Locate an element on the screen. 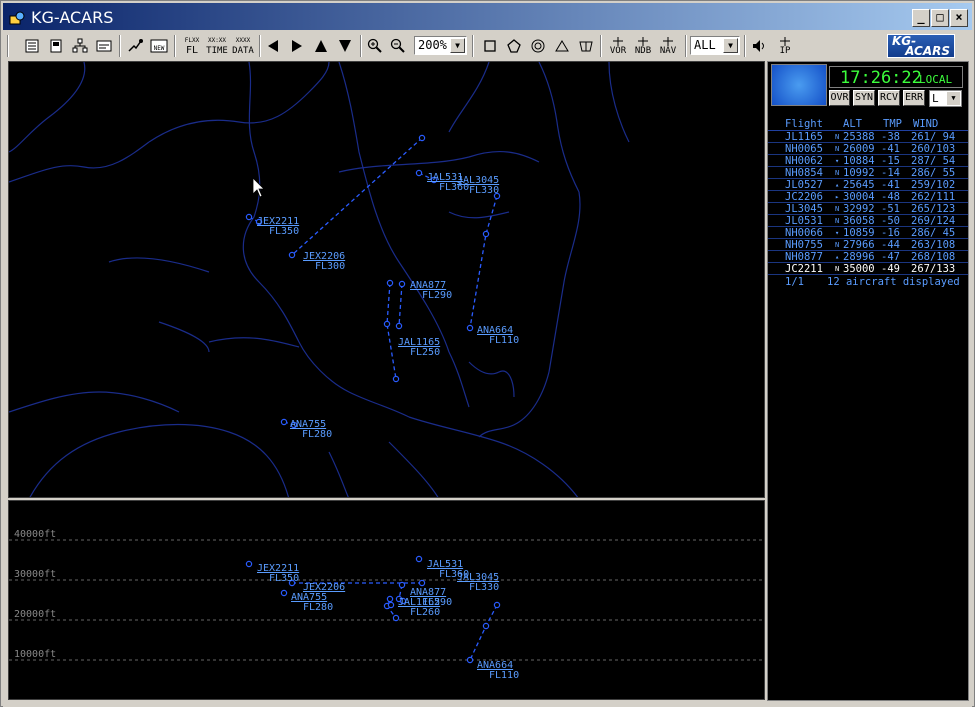  arrow-down-icon is located at coordinates (345, 46).